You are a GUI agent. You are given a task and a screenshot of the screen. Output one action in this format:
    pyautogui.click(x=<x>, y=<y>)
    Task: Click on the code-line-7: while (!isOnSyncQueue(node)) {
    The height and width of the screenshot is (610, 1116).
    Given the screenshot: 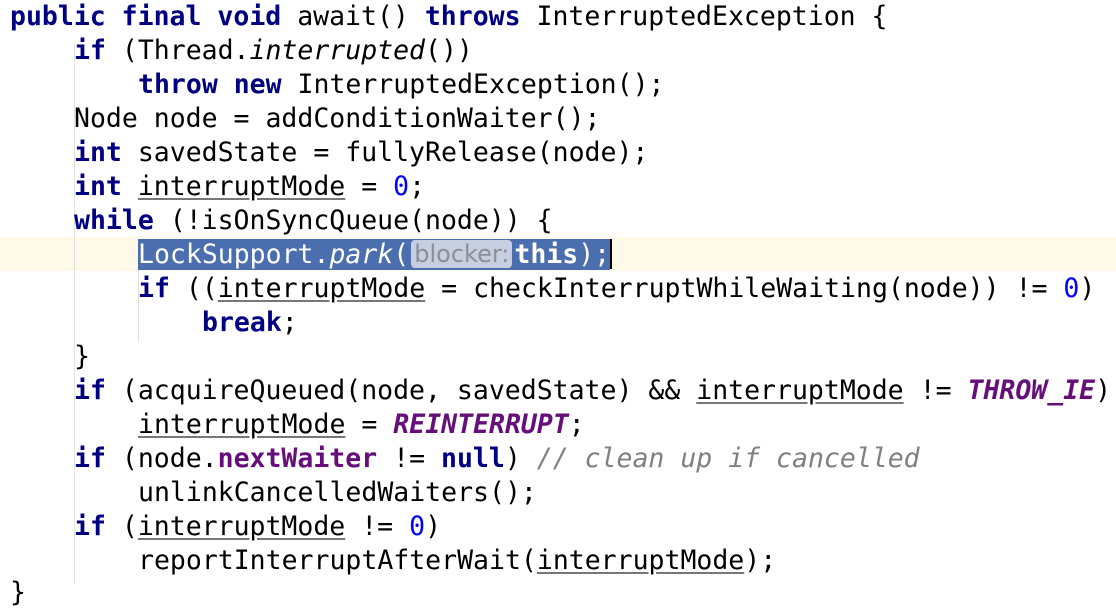 What is the action you would take?
    pyautogui.click(x=313, y=221)
    